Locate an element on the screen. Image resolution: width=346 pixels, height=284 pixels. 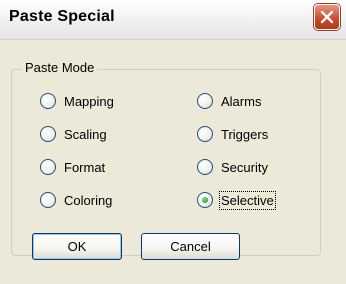
radio-scaling: Scaling is located at coordinates (73, 134).